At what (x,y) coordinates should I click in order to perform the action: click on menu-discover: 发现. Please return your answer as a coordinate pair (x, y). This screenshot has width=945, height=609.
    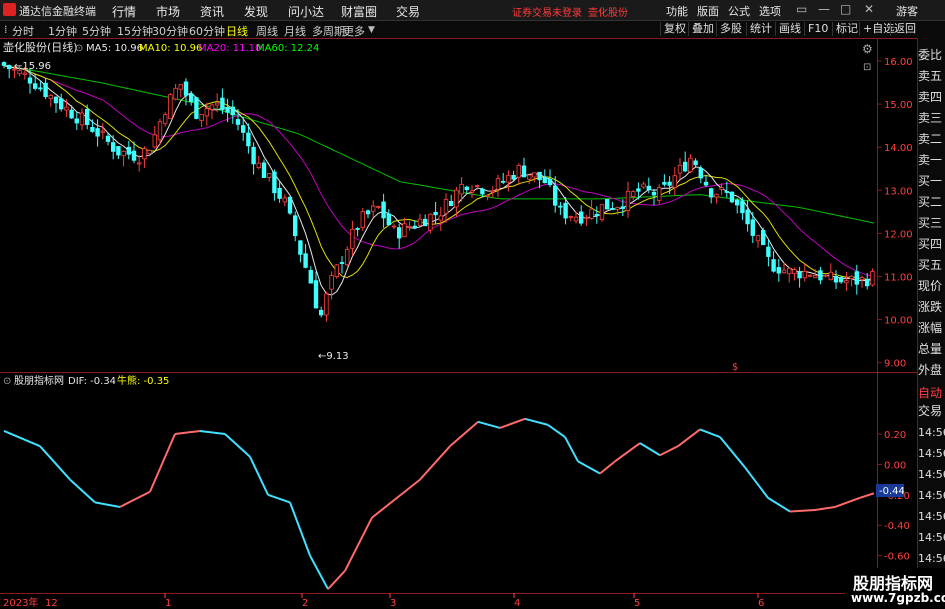
    Looking at the image, I should click on (256, 11).